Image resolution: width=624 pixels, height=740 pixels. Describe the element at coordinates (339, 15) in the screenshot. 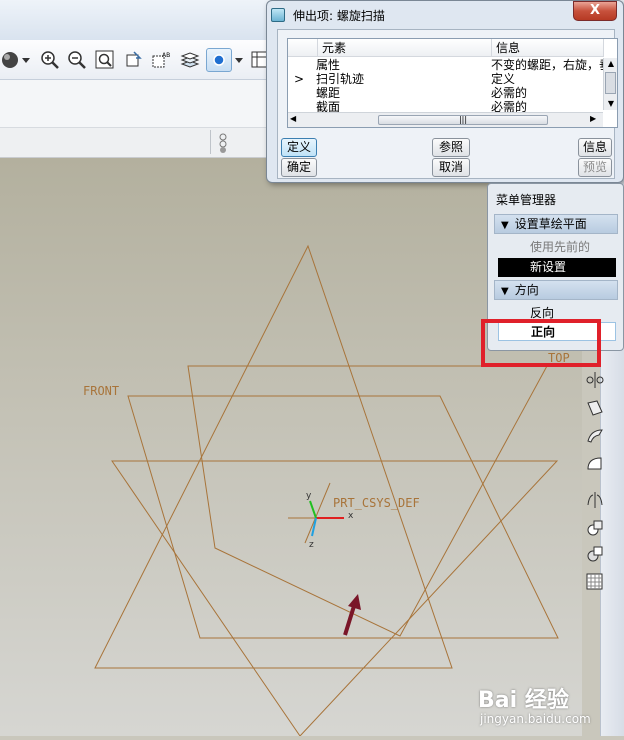

I see `dialog-title: 伸出项: 螺旋扫描` at that location.